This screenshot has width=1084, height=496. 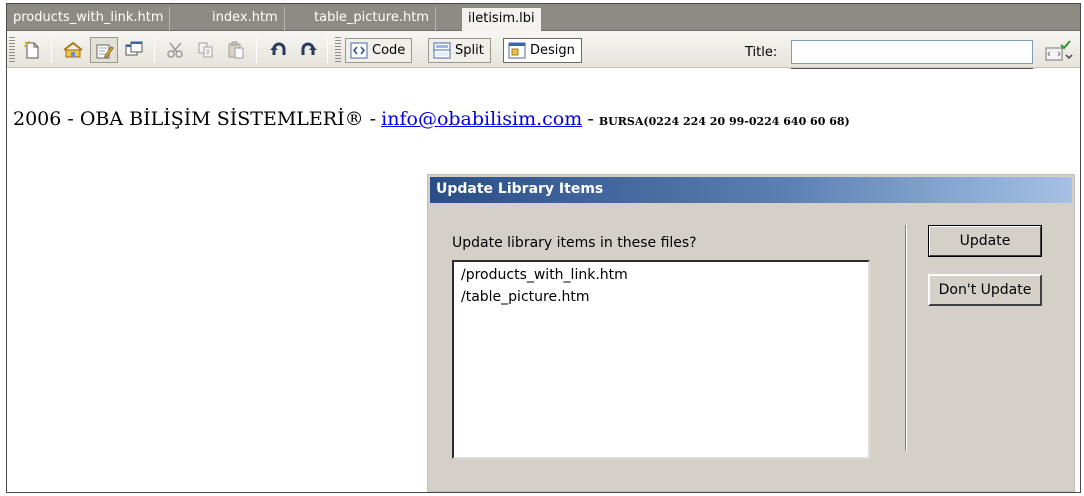 What do you see at coordinates (73, 50) in the screenshot?
I see `home-icon` at bounding box center [73, 50].